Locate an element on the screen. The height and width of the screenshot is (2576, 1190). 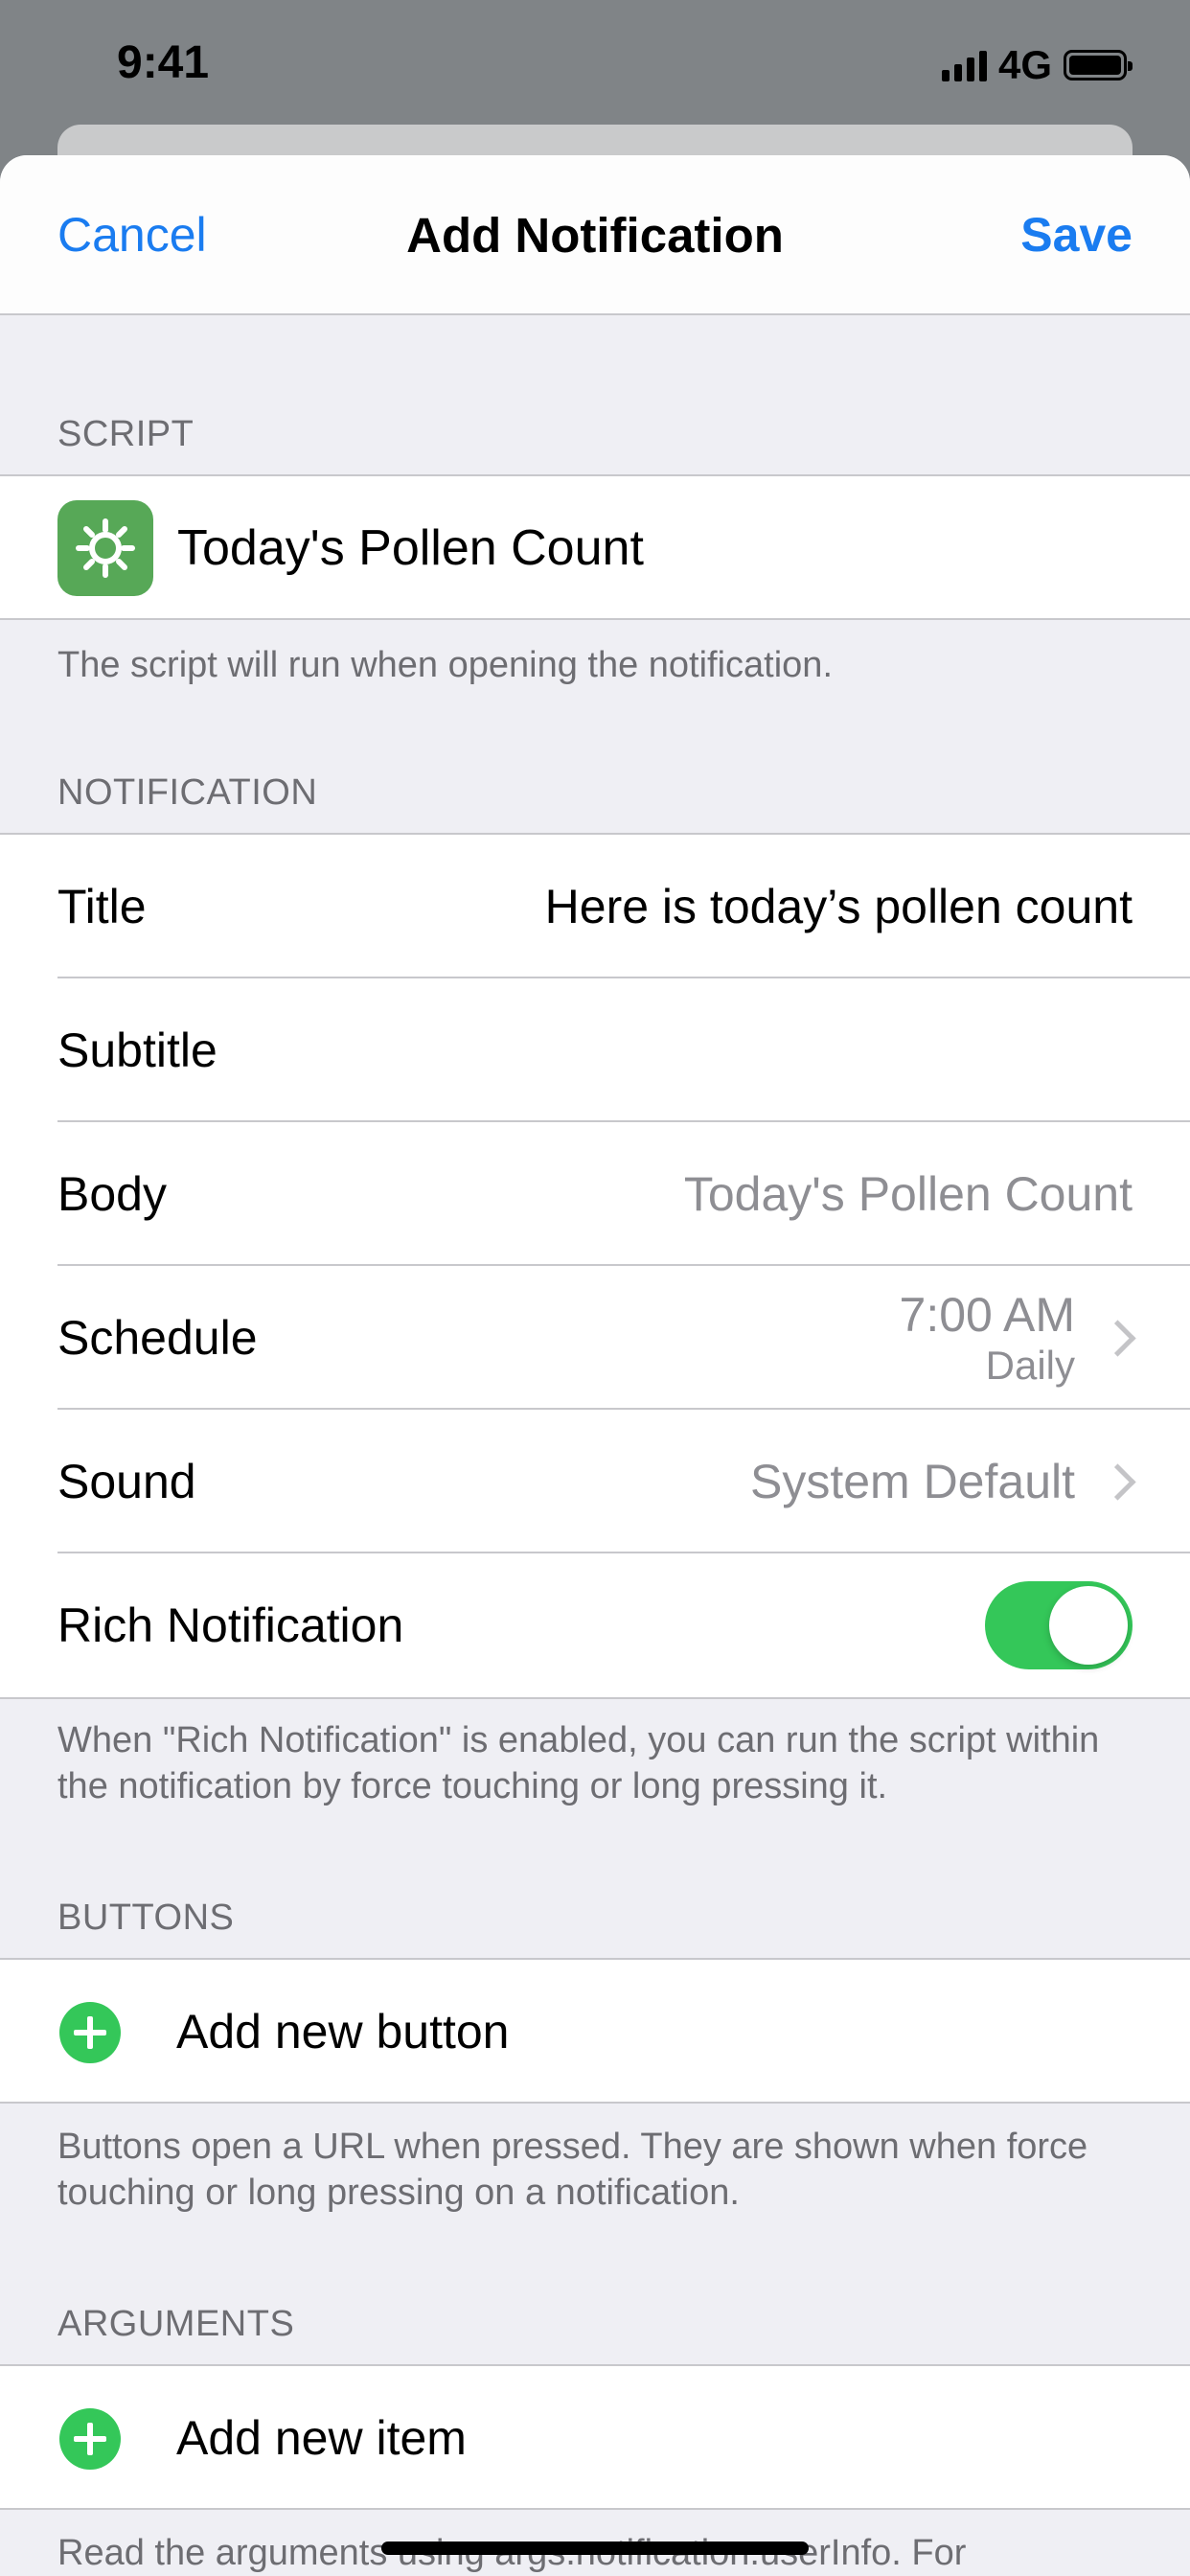
page-title: Add Notification is located at coordinates (595, 235).